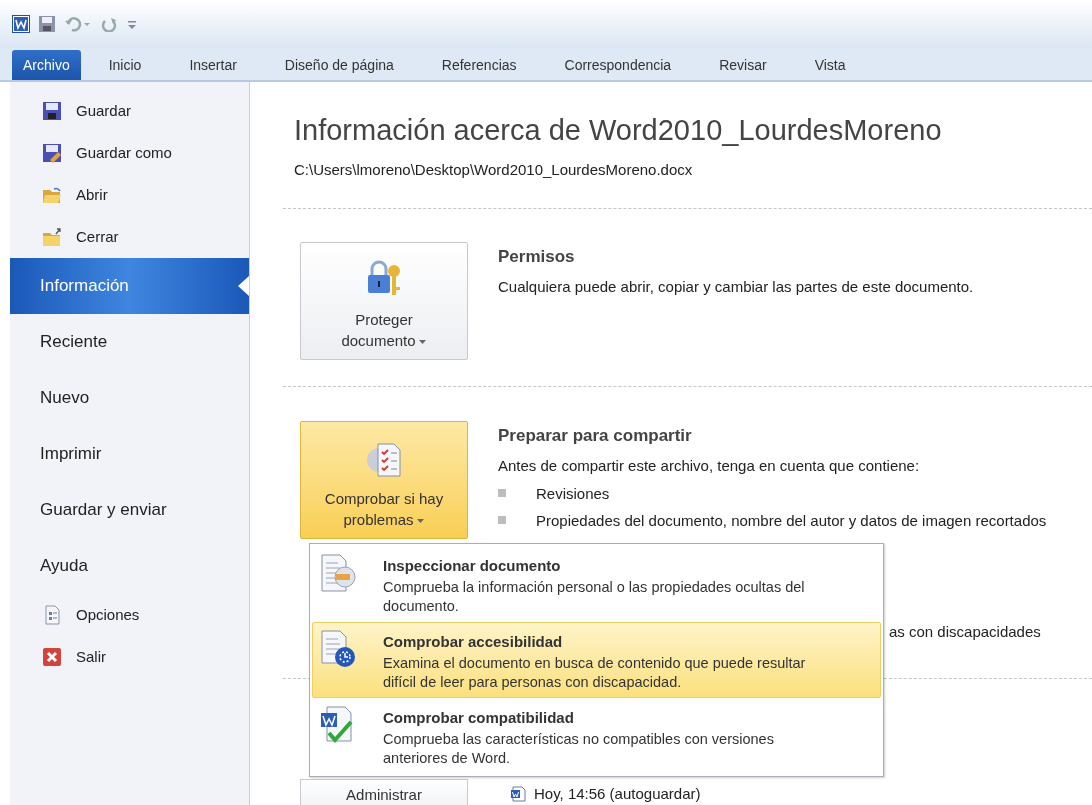 The height and width of the screenshot is (805, 1092). I want to click on word-document-icon, so click(518, 794).